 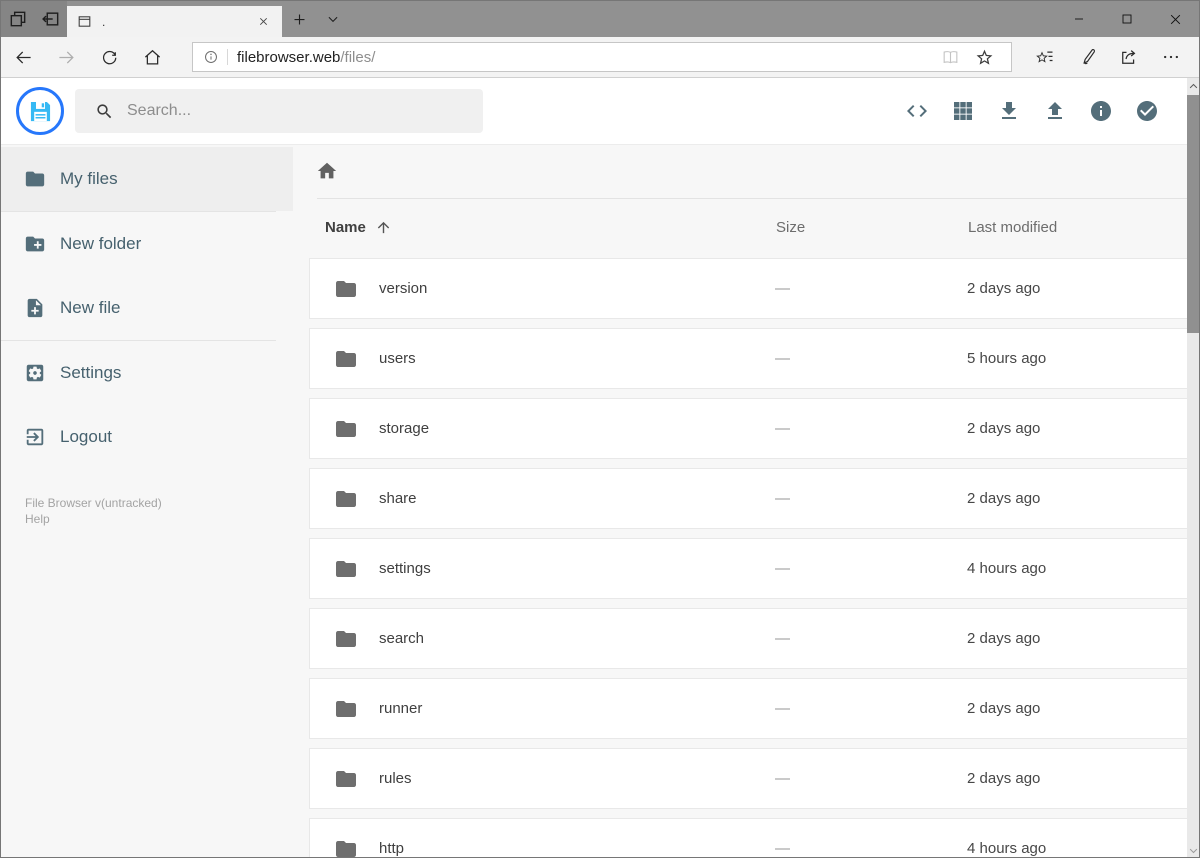 What do you see at coordinates (159, 519) in the screenshot?
I see `help-link: Help` at bounding box center [159, 519].